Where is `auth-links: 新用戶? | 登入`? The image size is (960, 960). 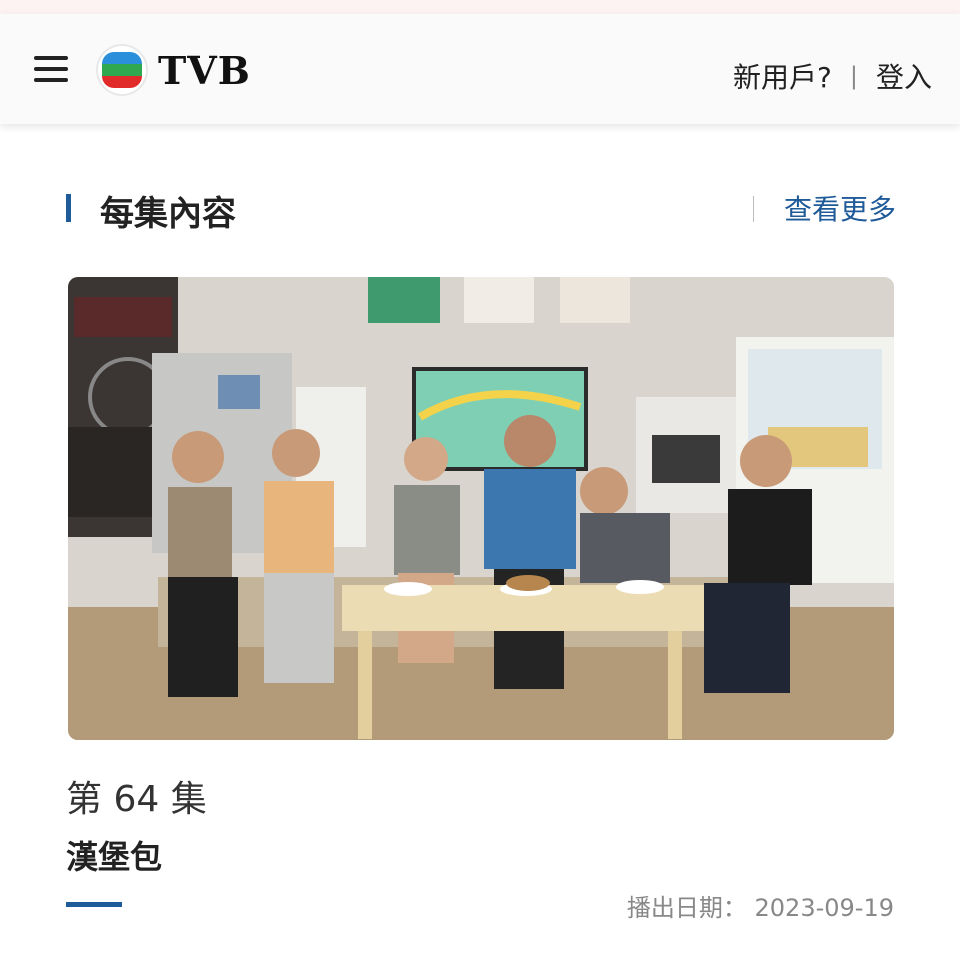 auth-links: 新用戶? | 登入 is located at coordinates (832, 76).